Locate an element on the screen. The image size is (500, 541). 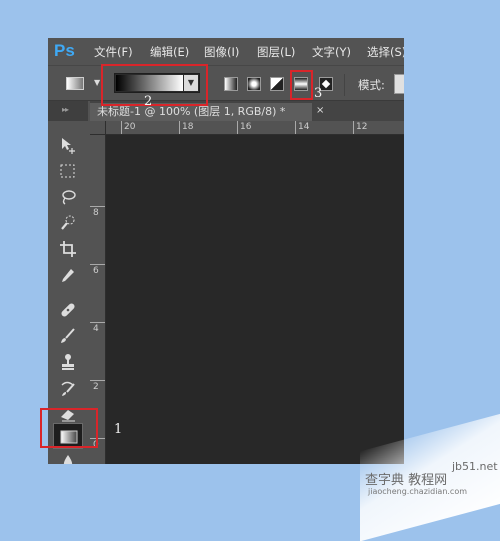
highlight-gradient-tool is located at coordinates (69, 428).